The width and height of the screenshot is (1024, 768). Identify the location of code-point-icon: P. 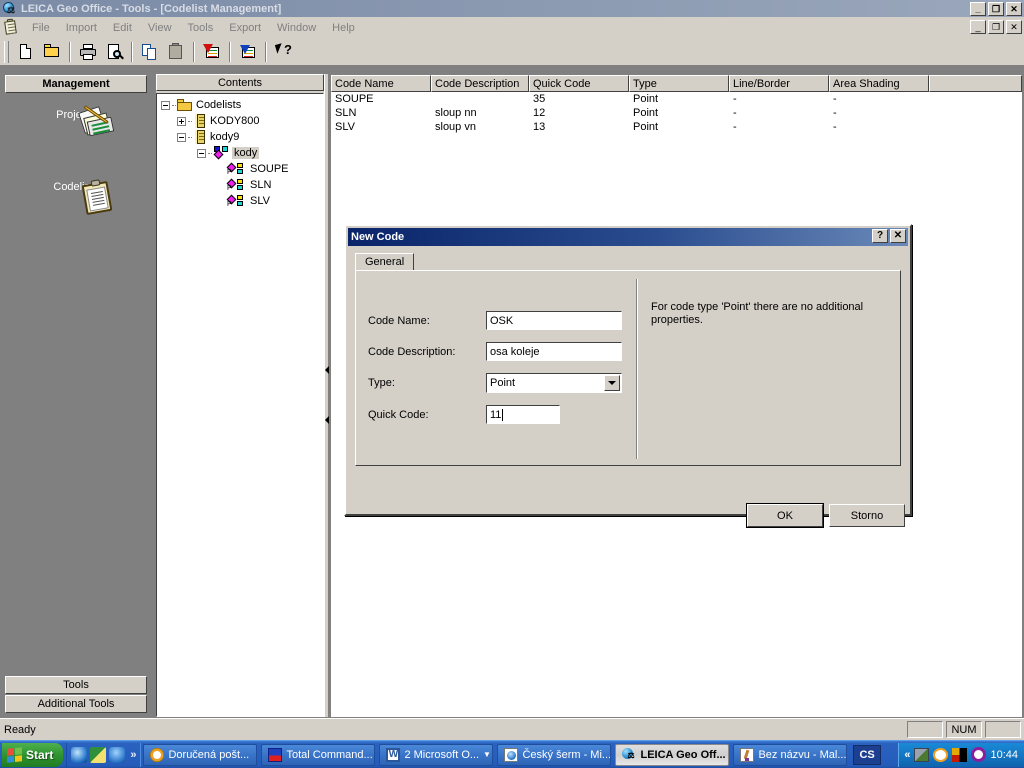
(236, 185).